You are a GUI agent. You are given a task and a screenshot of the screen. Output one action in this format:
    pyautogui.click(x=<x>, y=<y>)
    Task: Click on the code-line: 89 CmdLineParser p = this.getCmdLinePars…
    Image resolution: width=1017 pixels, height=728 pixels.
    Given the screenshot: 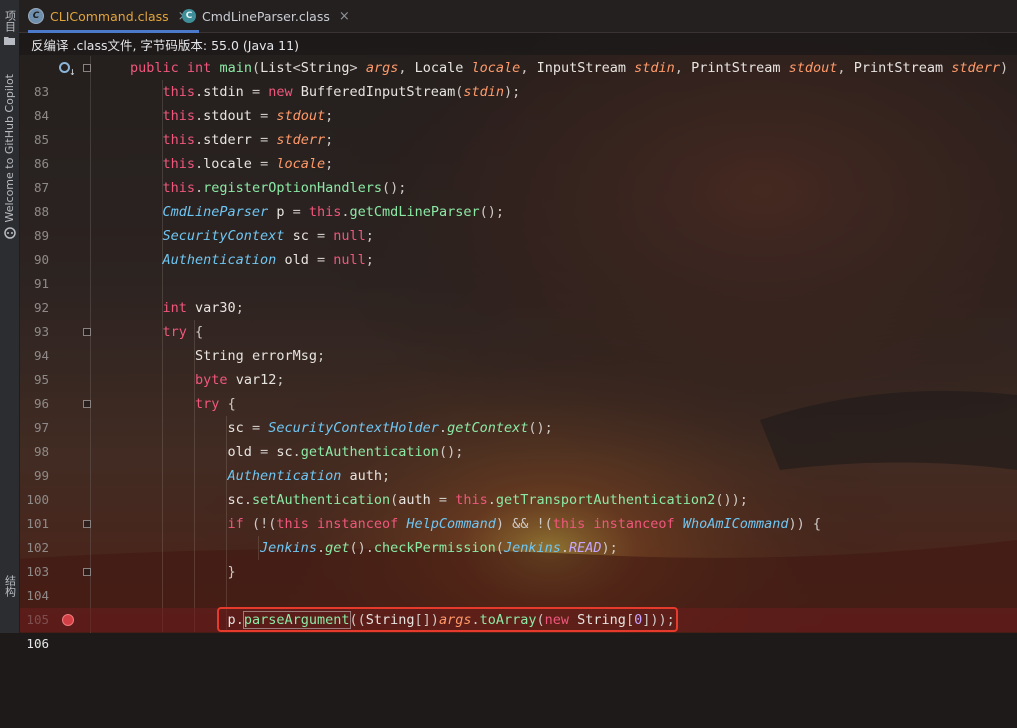 What is the action you would take?
    pyautogui.click(x=518, y=221)
    